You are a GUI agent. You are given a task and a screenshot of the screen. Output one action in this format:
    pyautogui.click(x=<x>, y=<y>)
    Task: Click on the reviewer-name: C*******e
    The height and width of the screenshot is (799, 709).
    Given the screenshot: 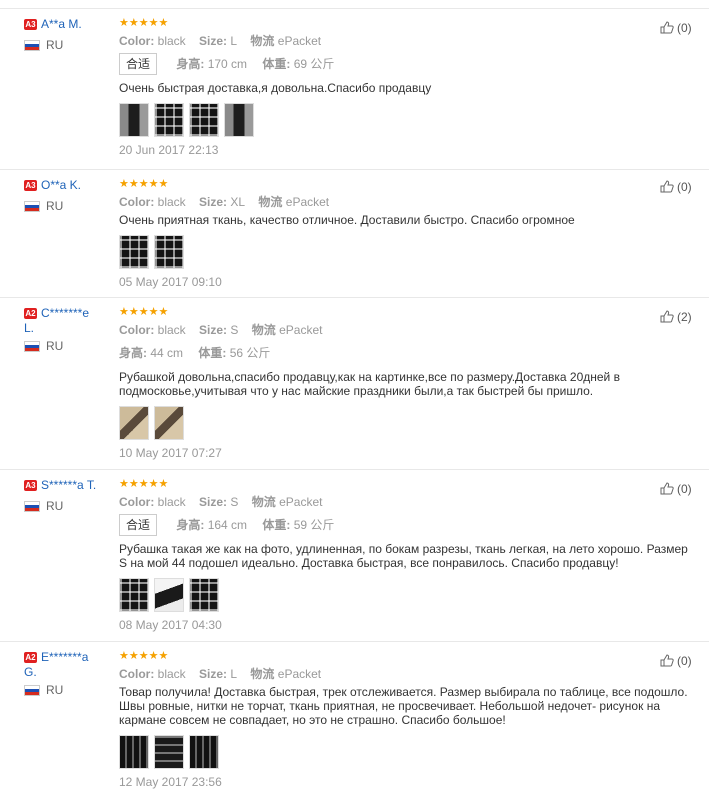 What is the action you would take?
    pyautogui.click(x=65, y=313)
    